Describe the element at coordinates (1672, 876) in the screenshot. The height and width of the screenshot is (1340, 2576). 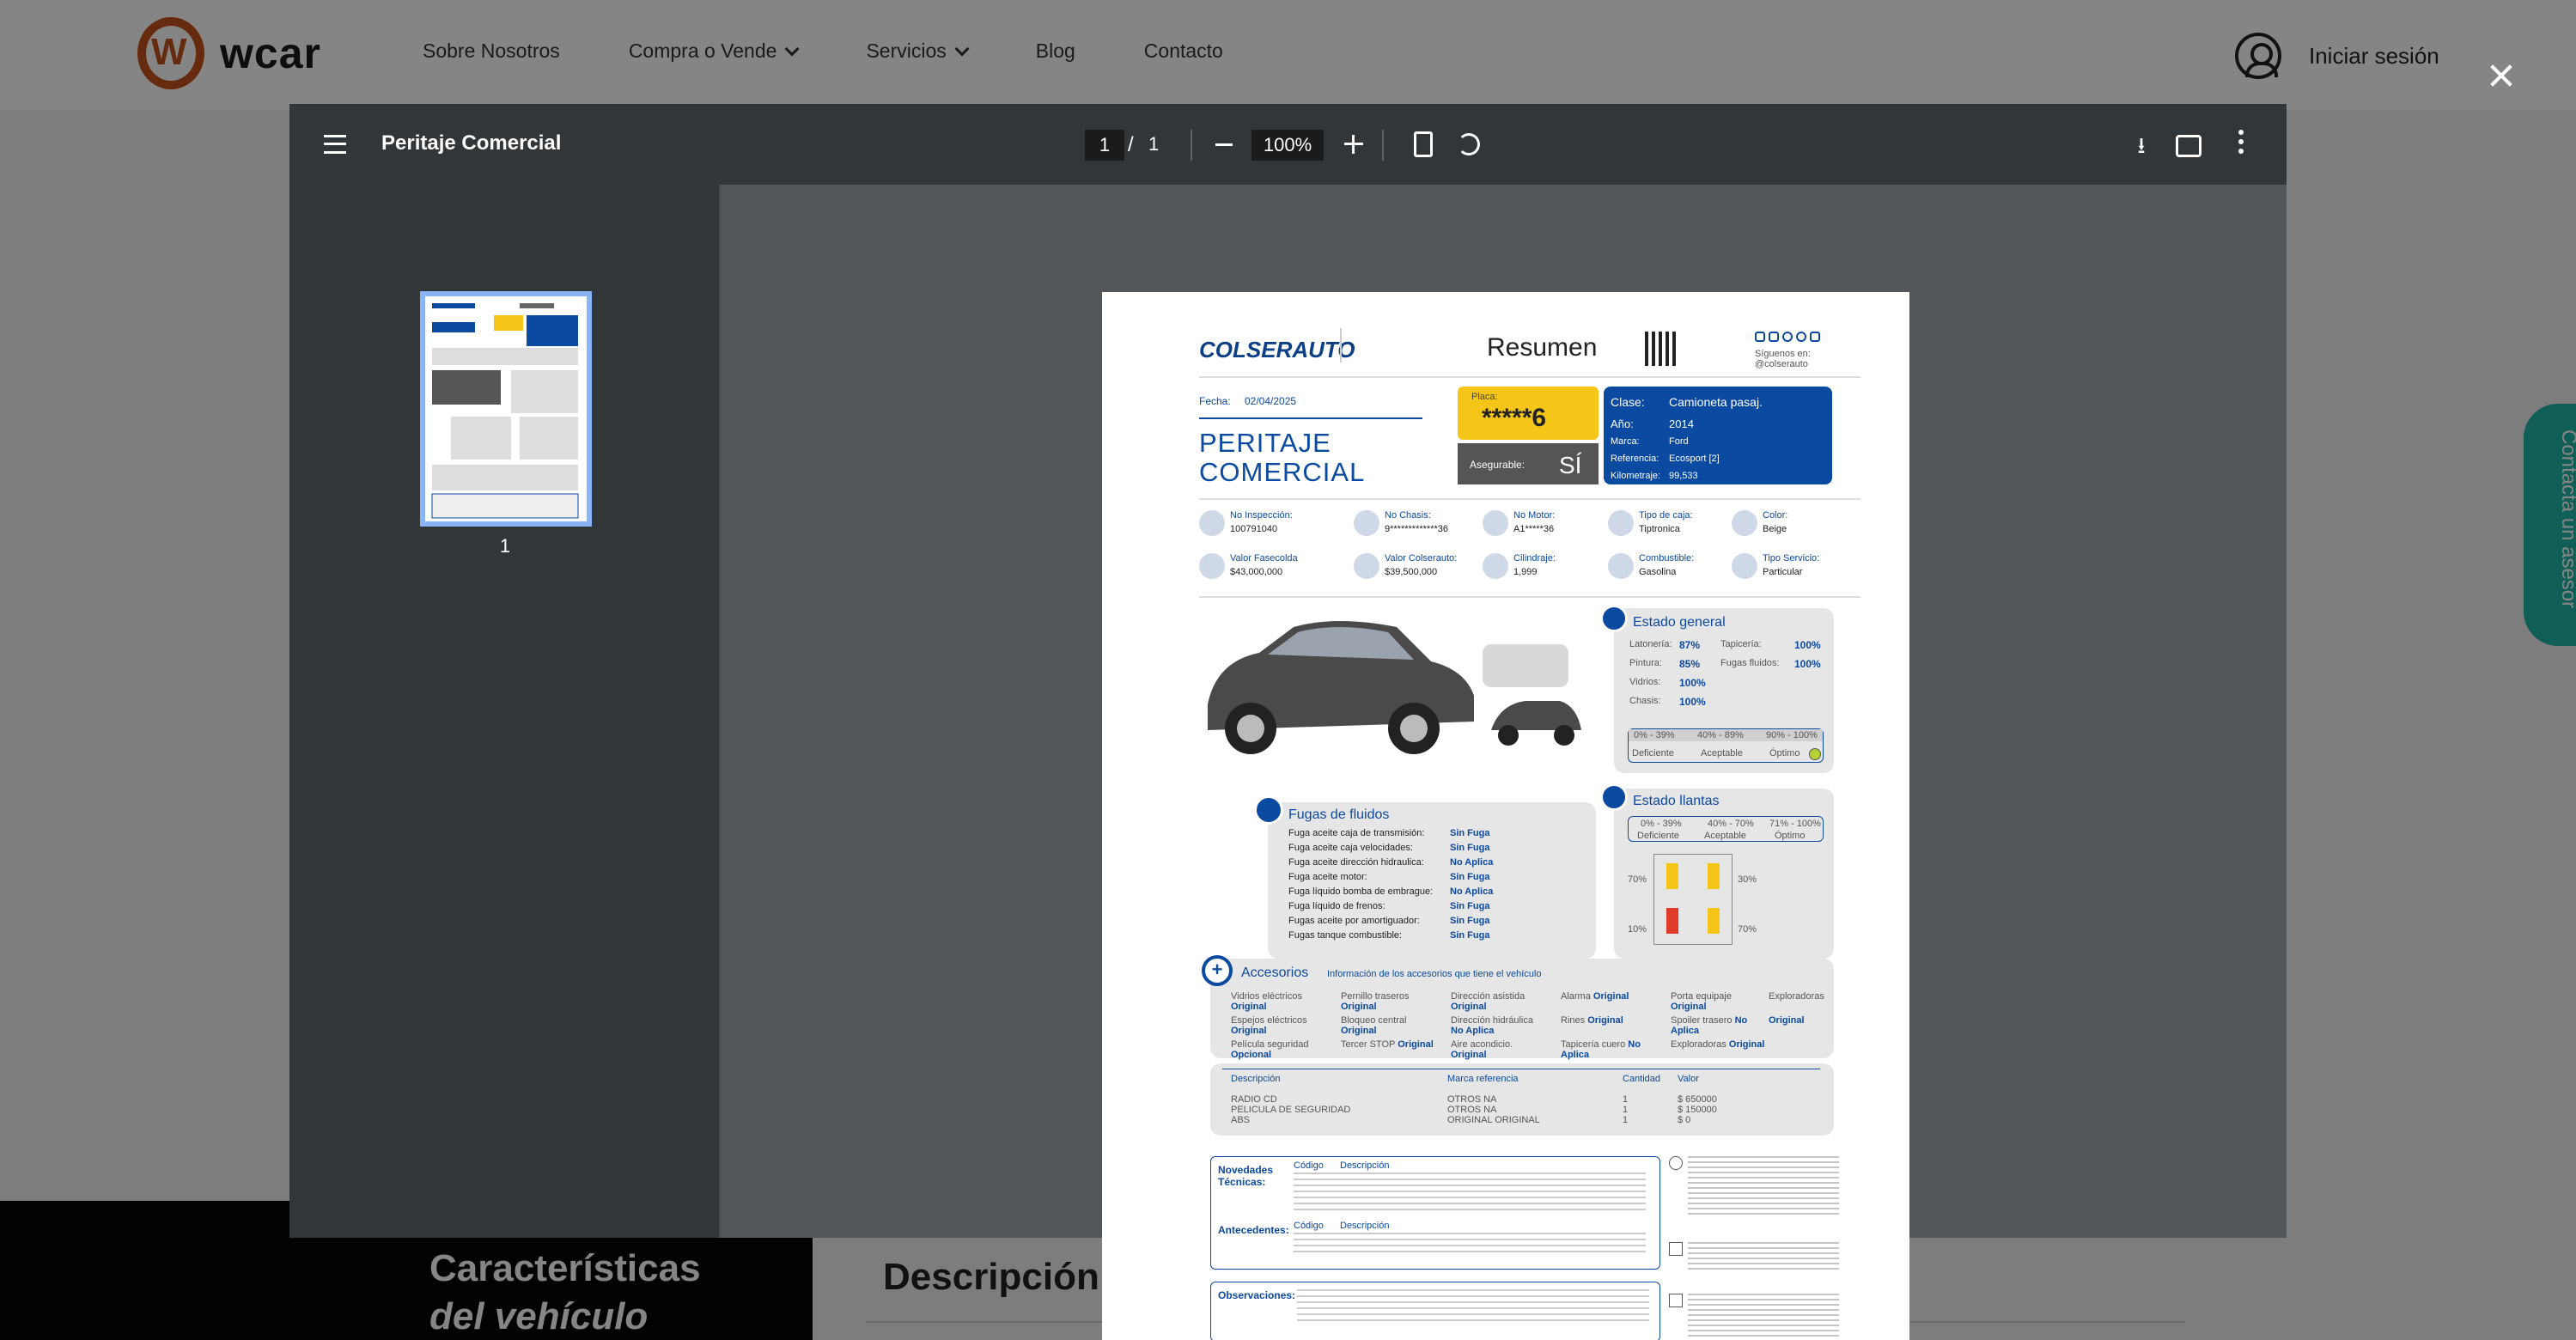
I see `tire-front-left` at that location.